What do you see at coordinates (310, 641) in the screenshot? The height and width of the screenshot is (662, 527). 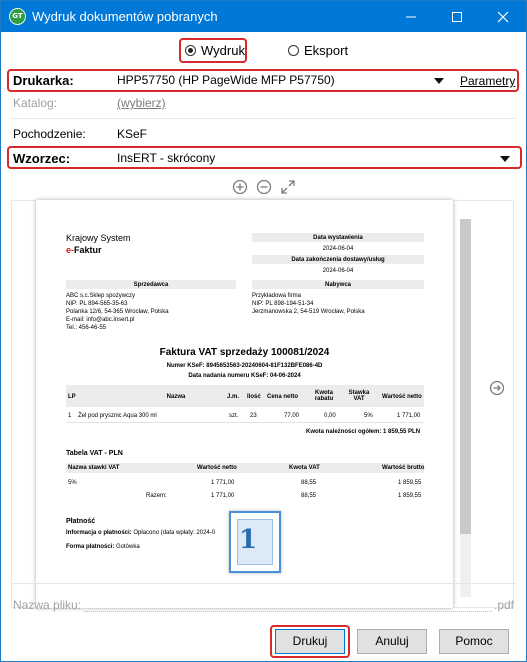 I see `print-button: Drukuj` at bounding box center [310, 641].